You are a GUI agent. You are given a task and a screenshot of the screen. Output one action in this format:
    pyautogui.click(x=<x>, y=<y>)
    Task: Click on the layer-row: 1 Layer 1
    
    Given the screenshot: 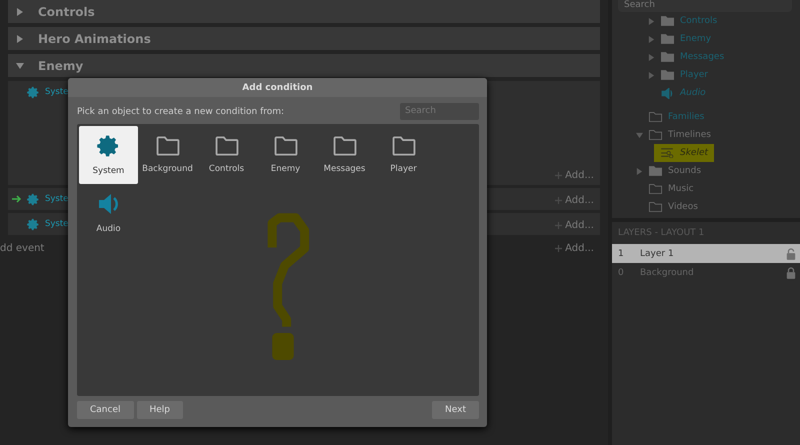 What is the action you would take?
    pyautogui.click(x=706, y=253)
    